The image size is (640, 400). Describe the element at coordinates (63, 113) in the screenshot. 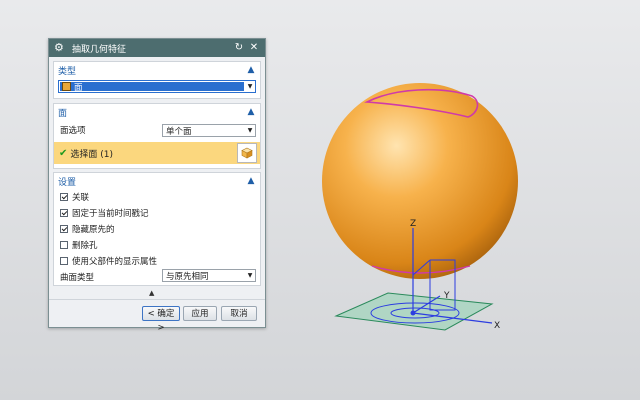

I see `face-group-label: 面` at that location.